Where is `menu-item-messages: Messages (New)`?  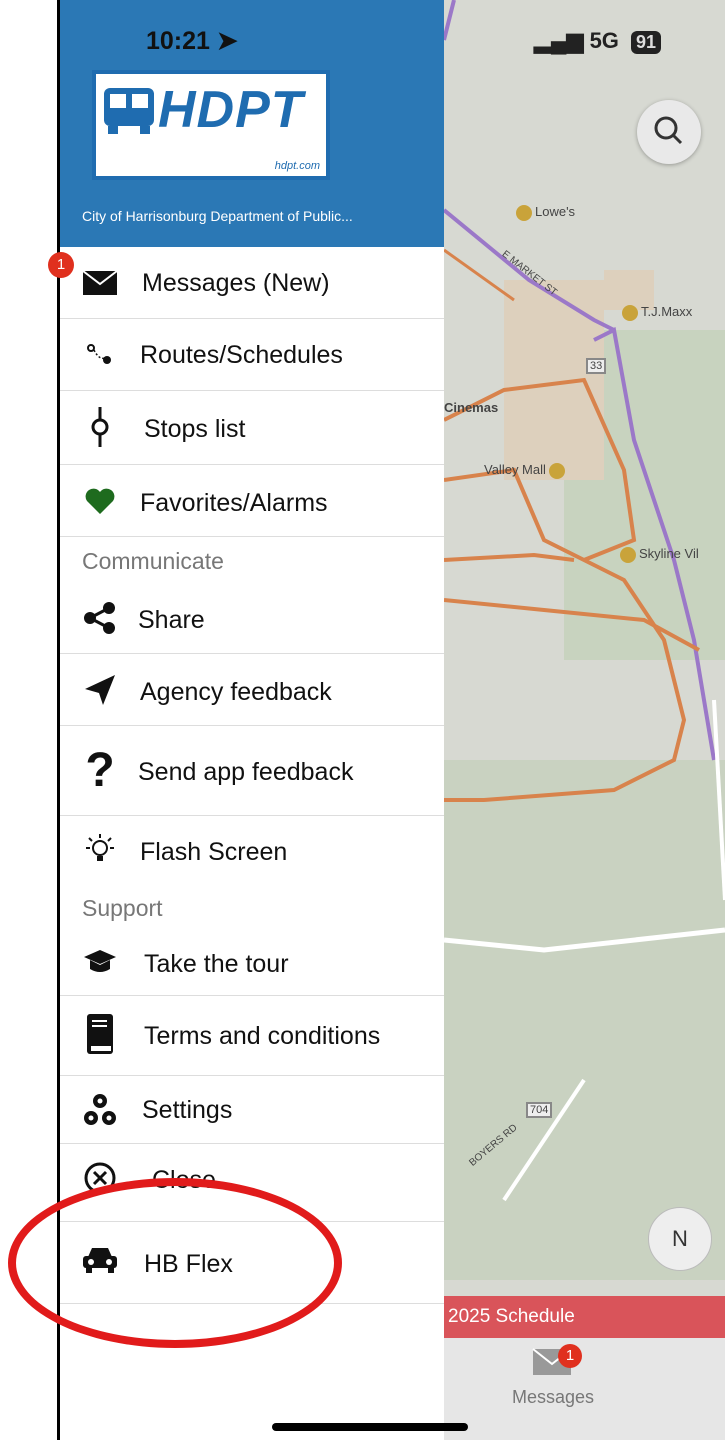
menu-item-messages: Messages (New) is located at coordinates (252, 283).